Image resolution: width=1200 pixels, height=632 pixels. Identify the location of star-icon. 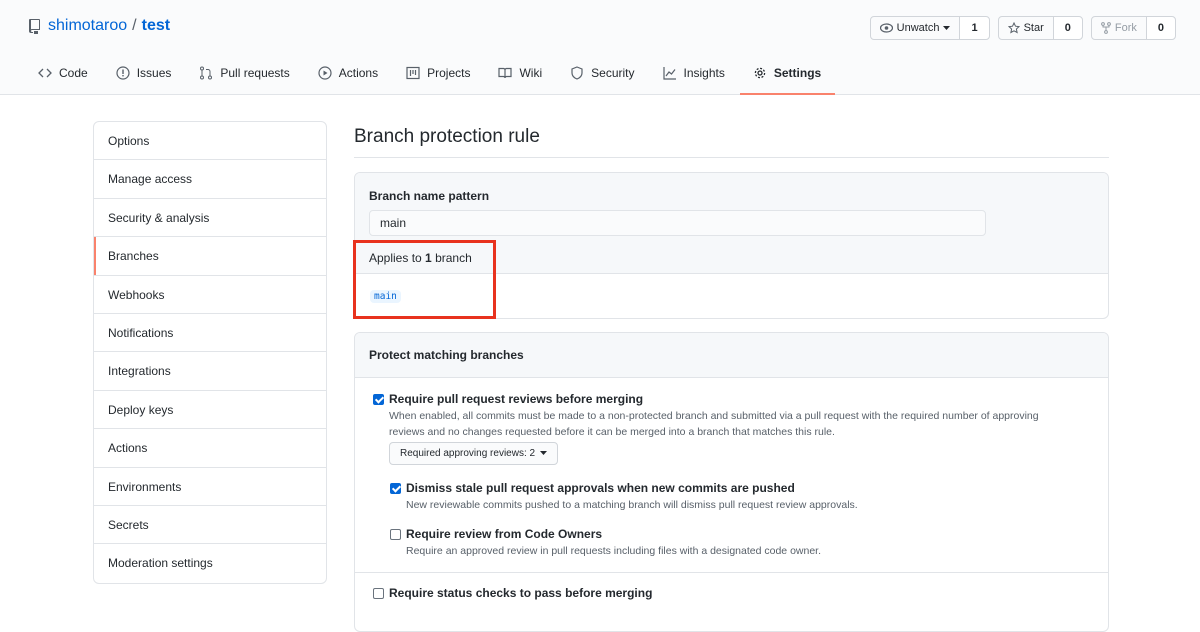
(1013, 28).